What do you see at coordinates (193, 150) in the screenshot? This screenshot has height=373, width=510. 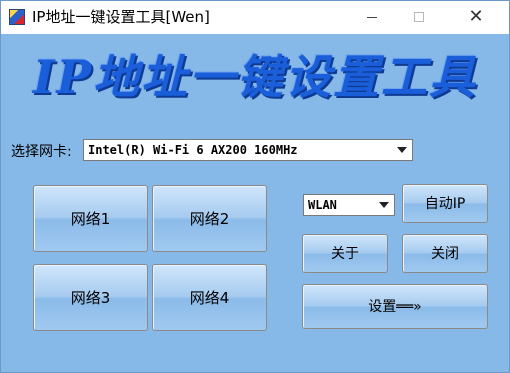 I see `nic-select-value: Intel(R) Wi-Fi 6 AX200 160MHz` at bounding box center [193, 150].